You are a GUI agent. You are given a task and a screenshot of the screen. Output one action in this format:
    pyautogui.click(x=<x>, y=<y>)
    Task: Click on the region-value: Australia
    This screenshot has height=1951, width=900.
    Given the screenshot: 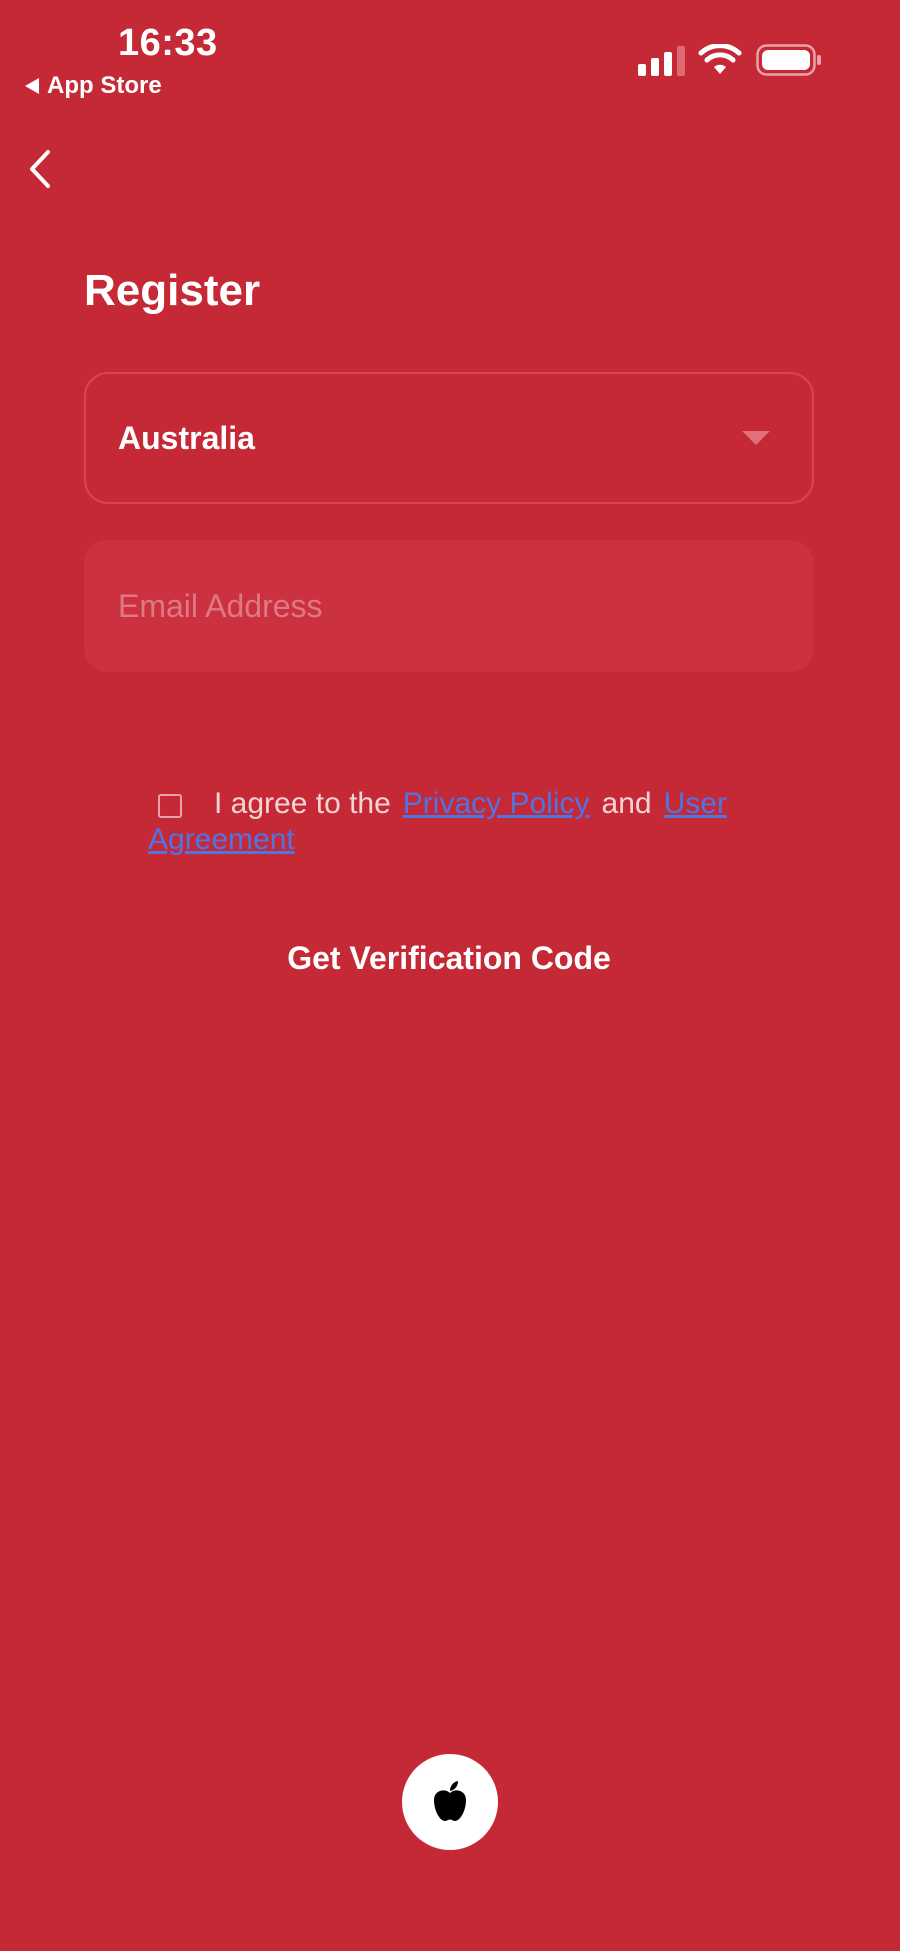 What is the action you would take?
    pyautogui.click(x=186, y=437)
    